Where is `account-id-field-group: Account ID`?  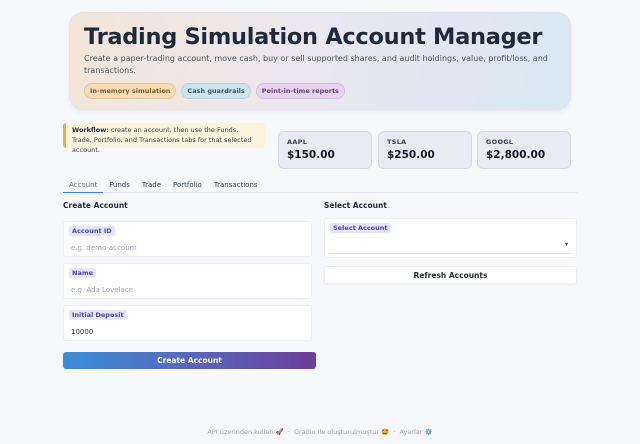
account-id-field-group: Account ID is located at coordinates (187, 239).